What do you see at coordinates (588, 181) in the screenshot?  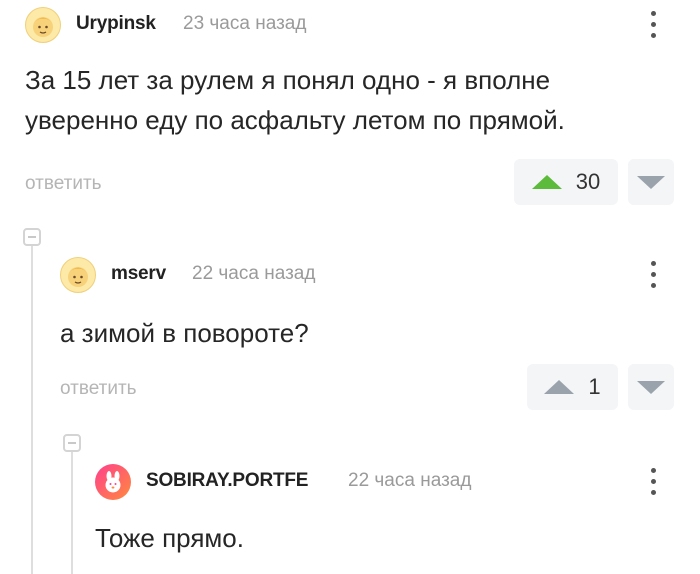 I see `vote-count: 30` at bounding box center [588, 181].